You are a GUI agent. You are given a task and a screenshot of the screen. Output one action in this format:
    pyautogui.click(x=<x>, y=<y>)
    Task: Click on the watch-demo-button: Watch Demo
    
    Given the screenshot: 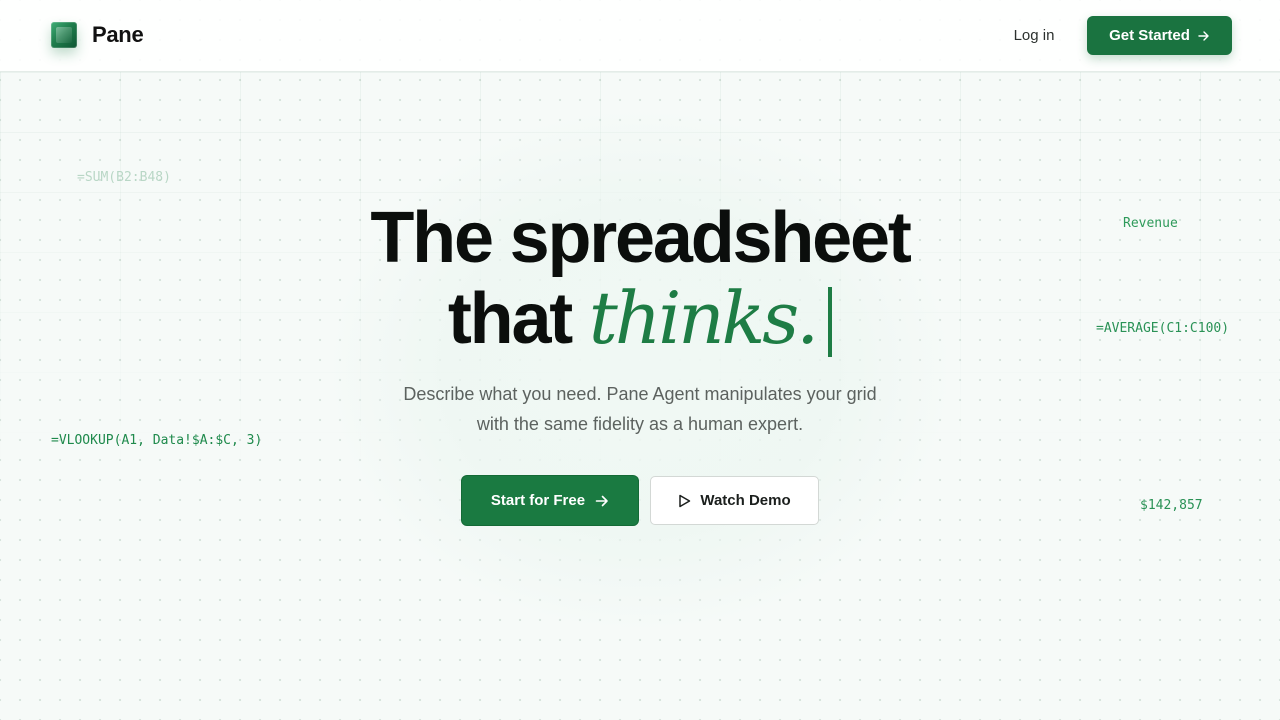 What is the action you would take?
    pyautogui.click(x=734, y=500)
    